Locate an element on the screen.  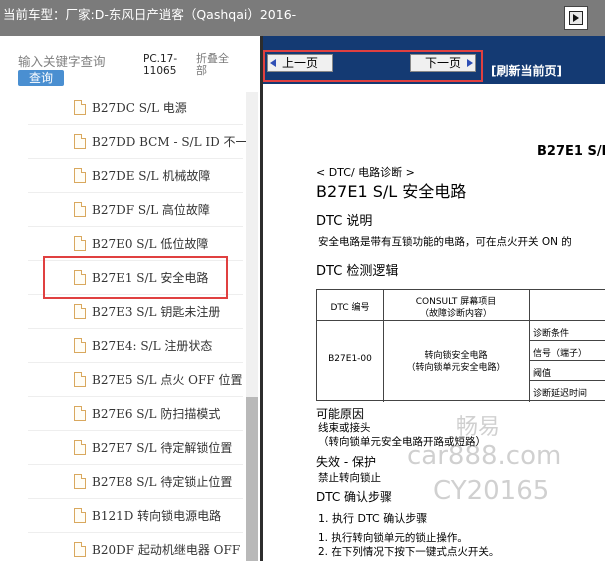
toggle-panel-button is located at coordinates (576, 18).